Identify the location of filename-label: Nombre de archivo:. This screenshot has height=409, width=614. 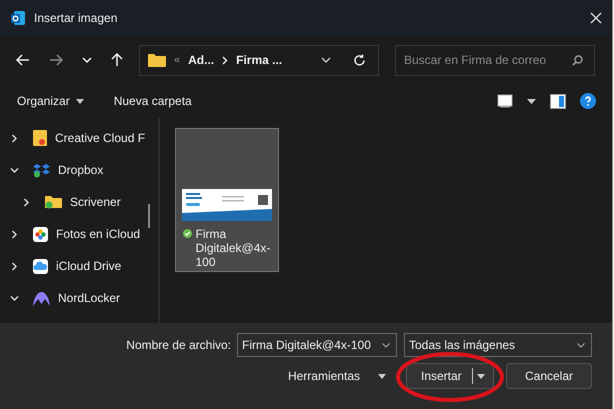
(178, 345).